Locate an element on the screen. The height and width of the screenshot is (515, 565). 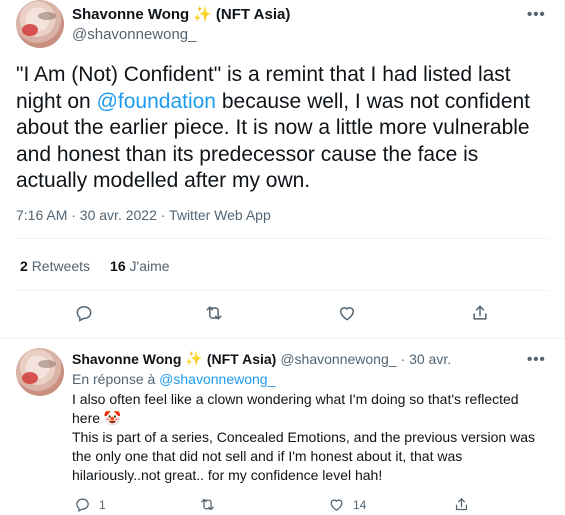
replying-handle-link: @shavonnewong_ is located at coordinates (217, 379).